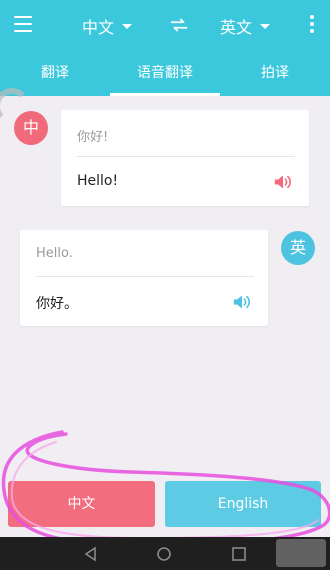  Describe the element at coordinates (98, 27) in the screenshot. I see `source-language-label: 中文` at that location.